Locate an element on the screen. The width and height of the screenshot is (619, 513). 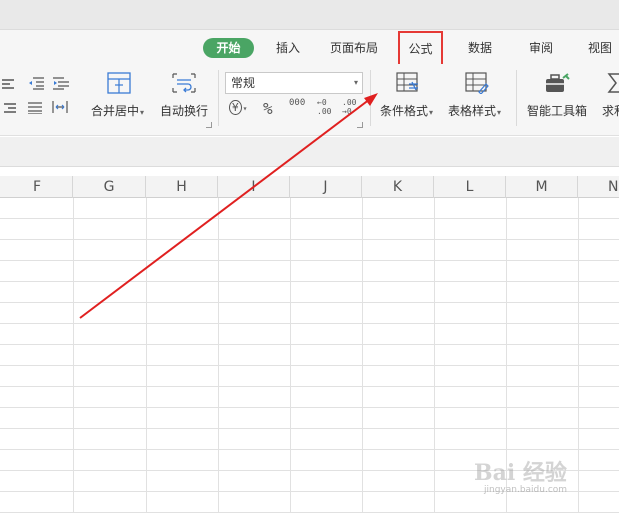
formula-bar is located at coordinates (309, 152).